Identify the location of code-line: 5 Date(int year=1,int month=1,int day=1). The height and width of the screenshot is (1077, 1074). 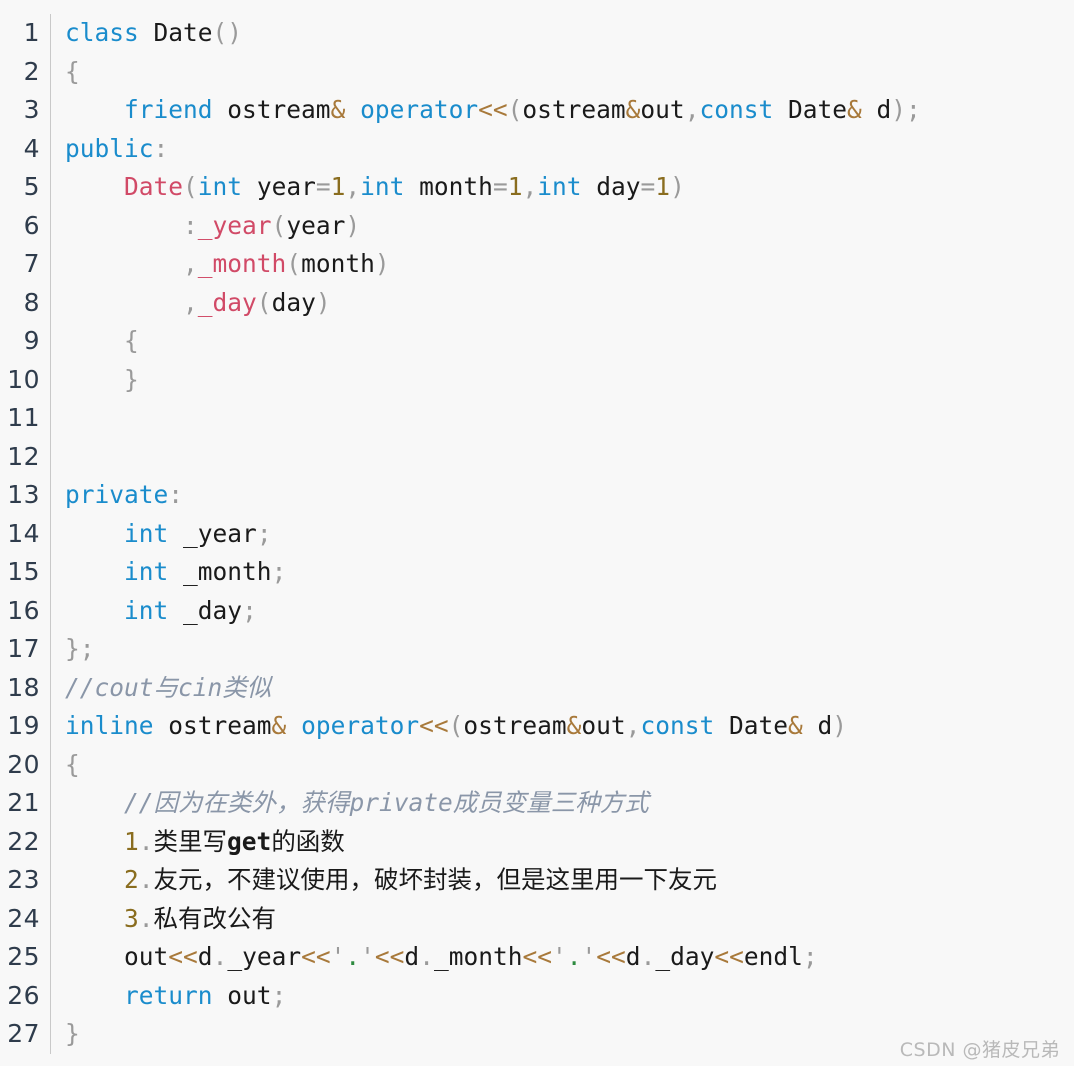
(537, 187).